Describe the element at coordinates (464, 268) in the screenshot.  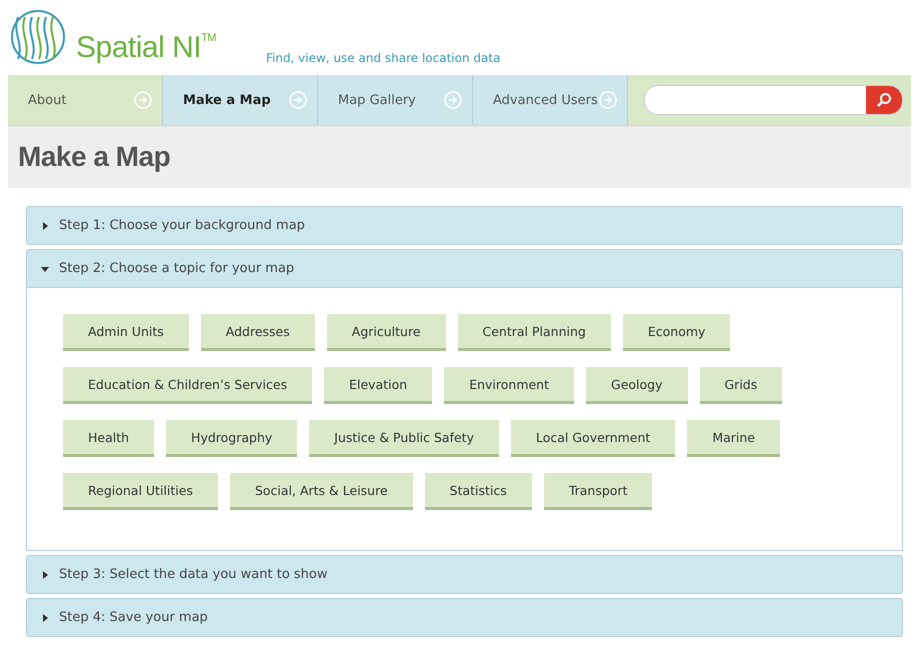
I see `step-header: Step 2: Choose a topic for your map` at that location.